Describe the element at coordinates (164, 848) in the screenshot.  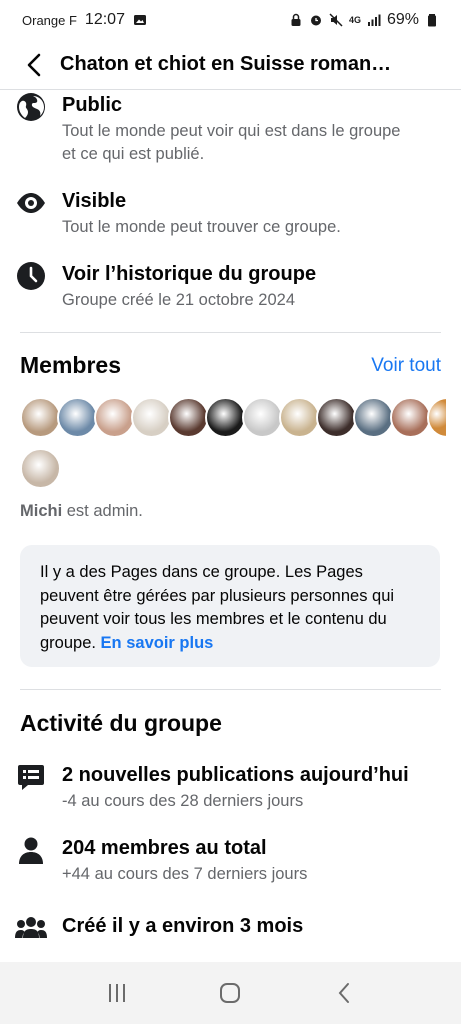
I see `total-members: 204 membres au total` at that location.